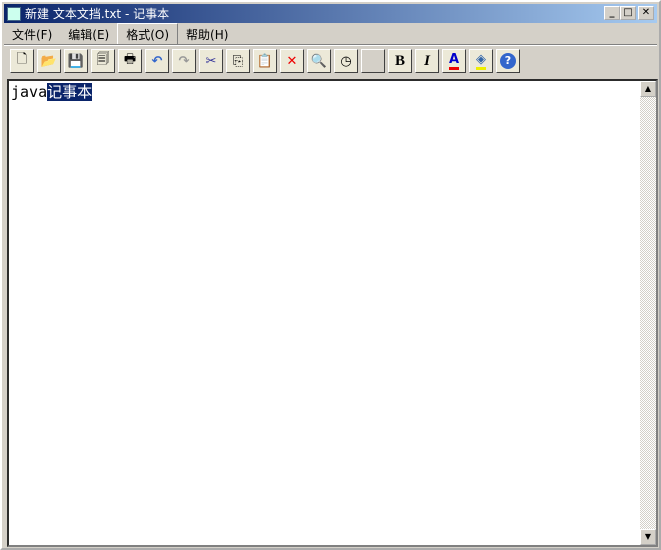  I want to click on save-icon: 💾, so click(76, 61).